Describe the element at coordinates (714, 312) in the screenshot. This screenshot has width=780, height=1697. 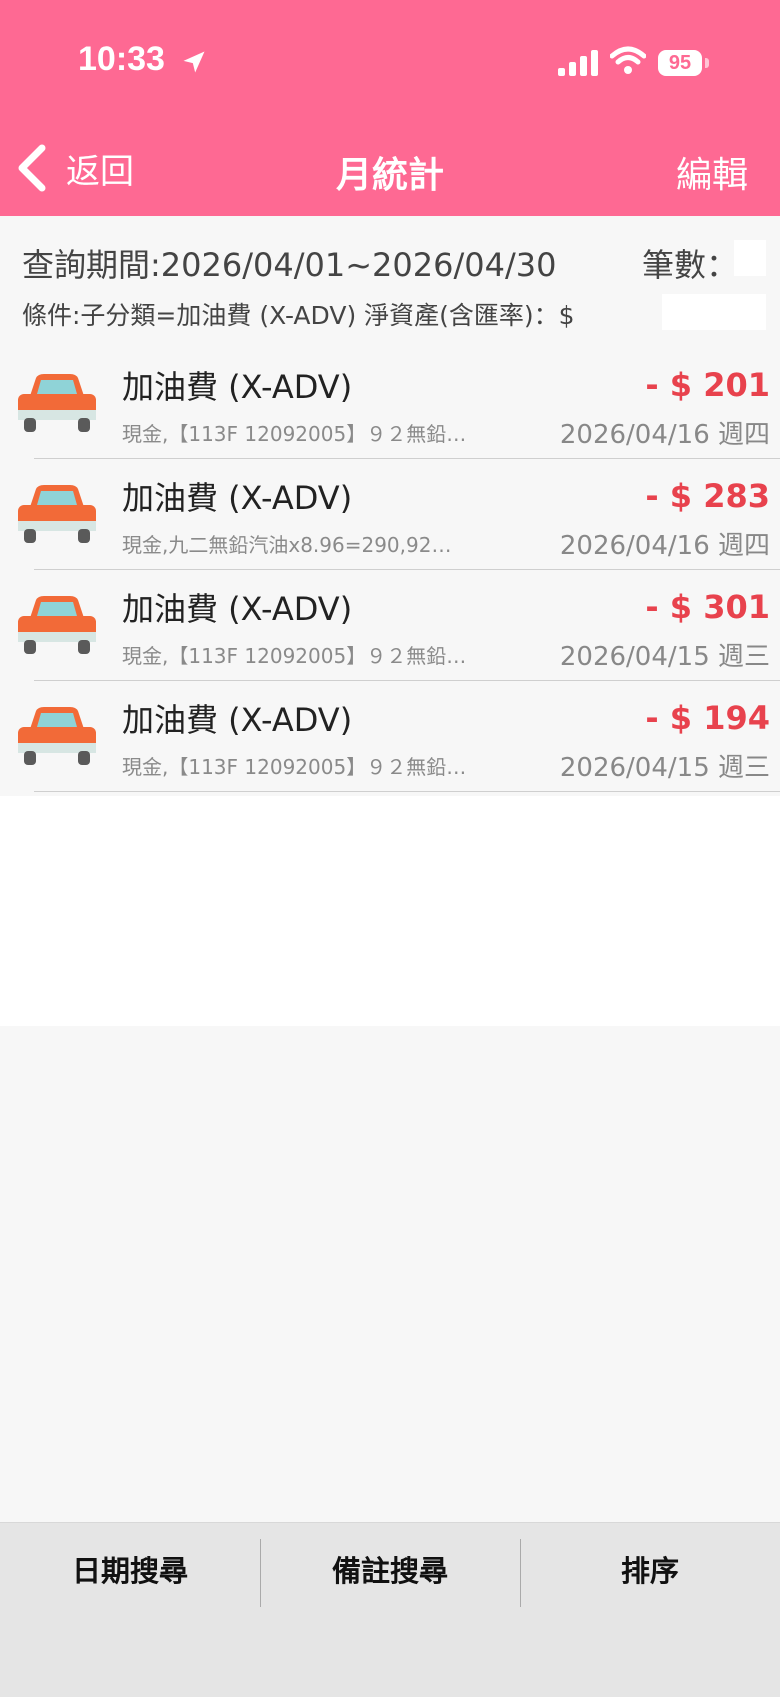
I see `net-assets-value` at that location.